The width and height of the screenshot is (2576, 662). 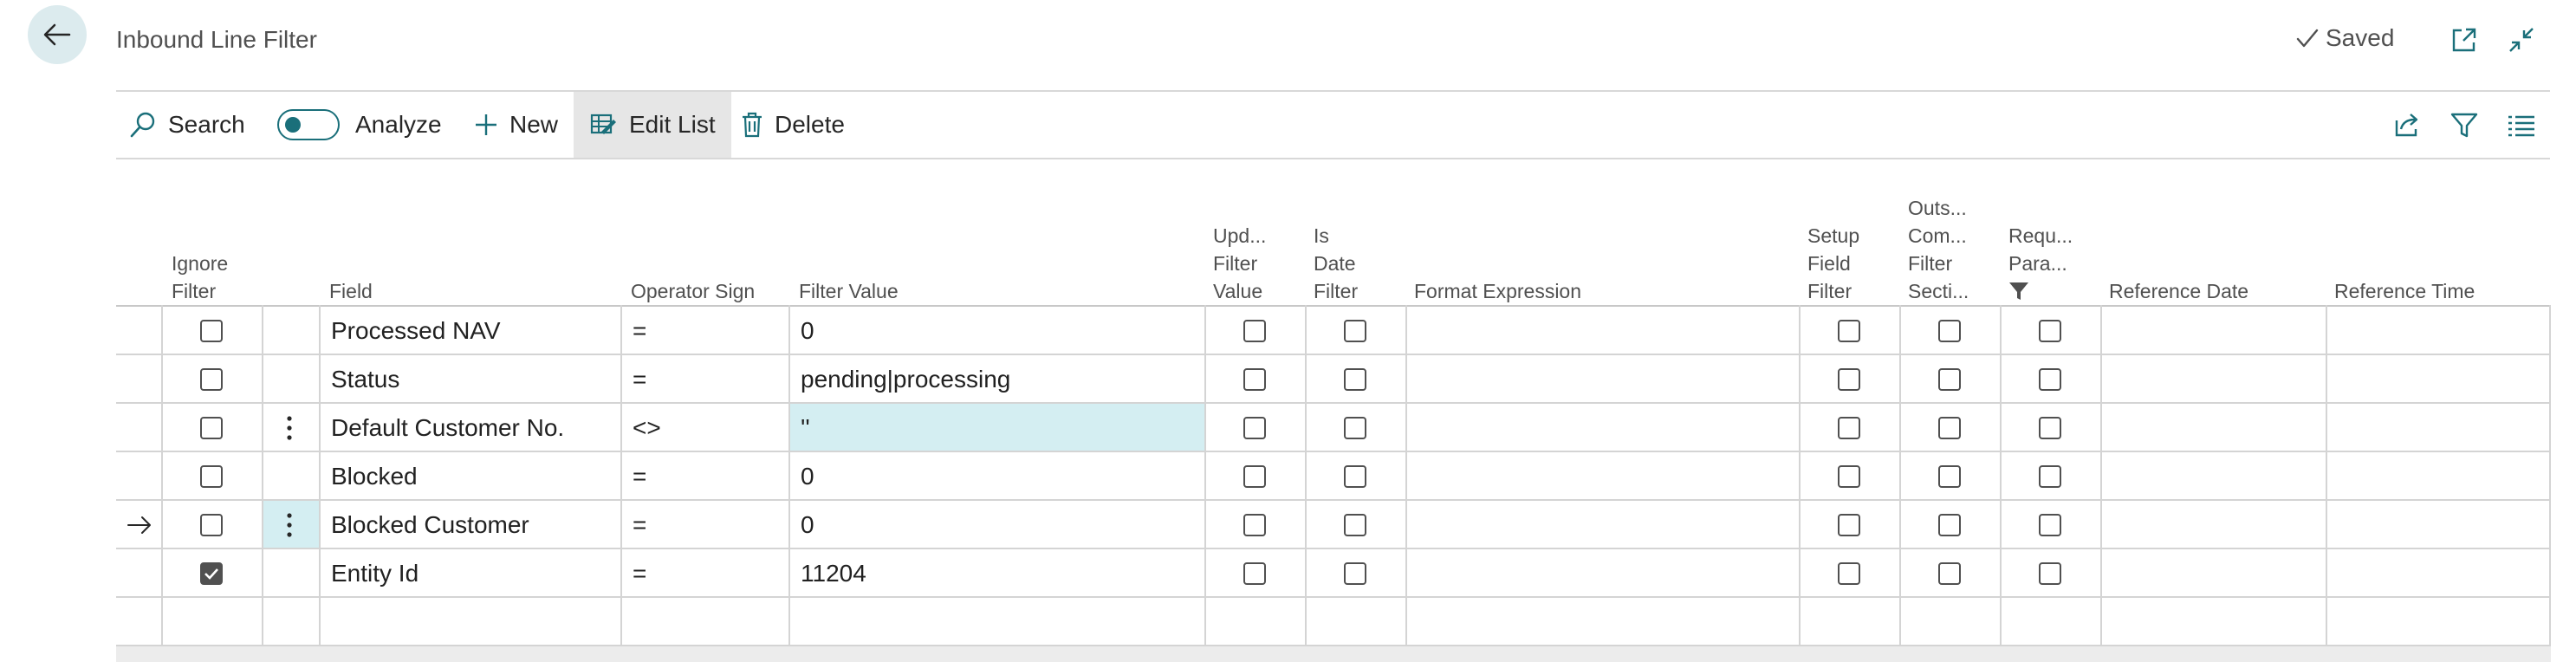 What do you see at coordinates (207, 124) in the screenshot?
I see `search-label: Search` at bounding box center [207, 124].